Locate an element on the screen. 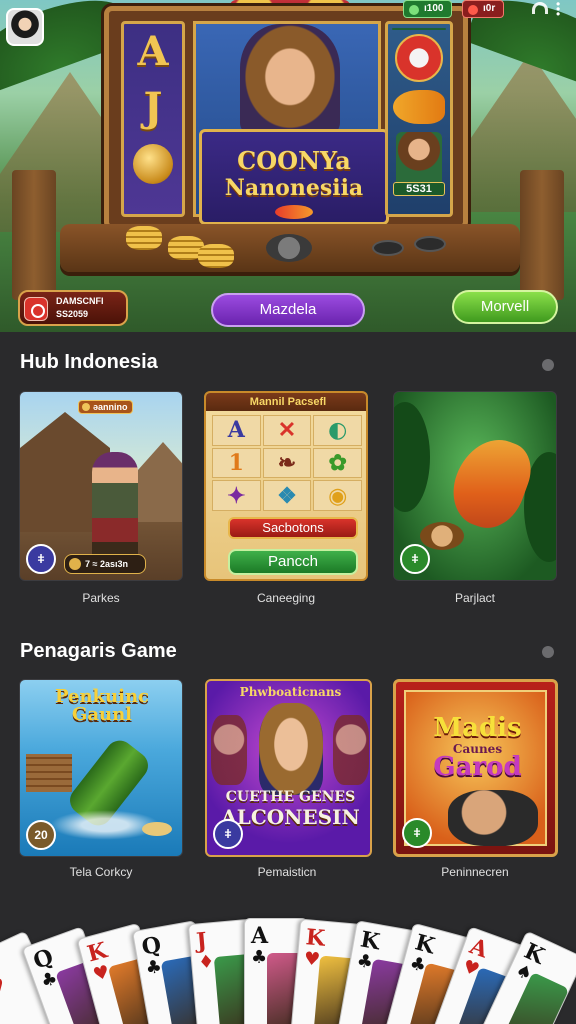 The height and width of the screenshot is (1024, 576). card-label: Parkes is located at coordinates (101, 598).